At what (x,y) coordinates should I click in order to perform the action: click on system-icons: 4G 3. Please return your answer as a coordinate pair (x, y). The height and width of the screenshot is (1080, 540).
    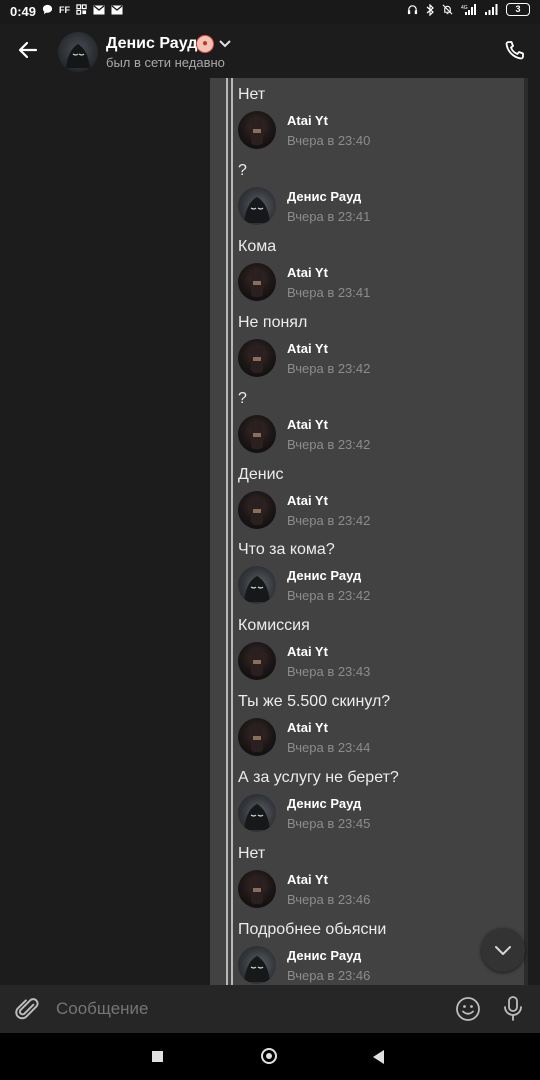
    Looking at the image, I should click on (468, 9).